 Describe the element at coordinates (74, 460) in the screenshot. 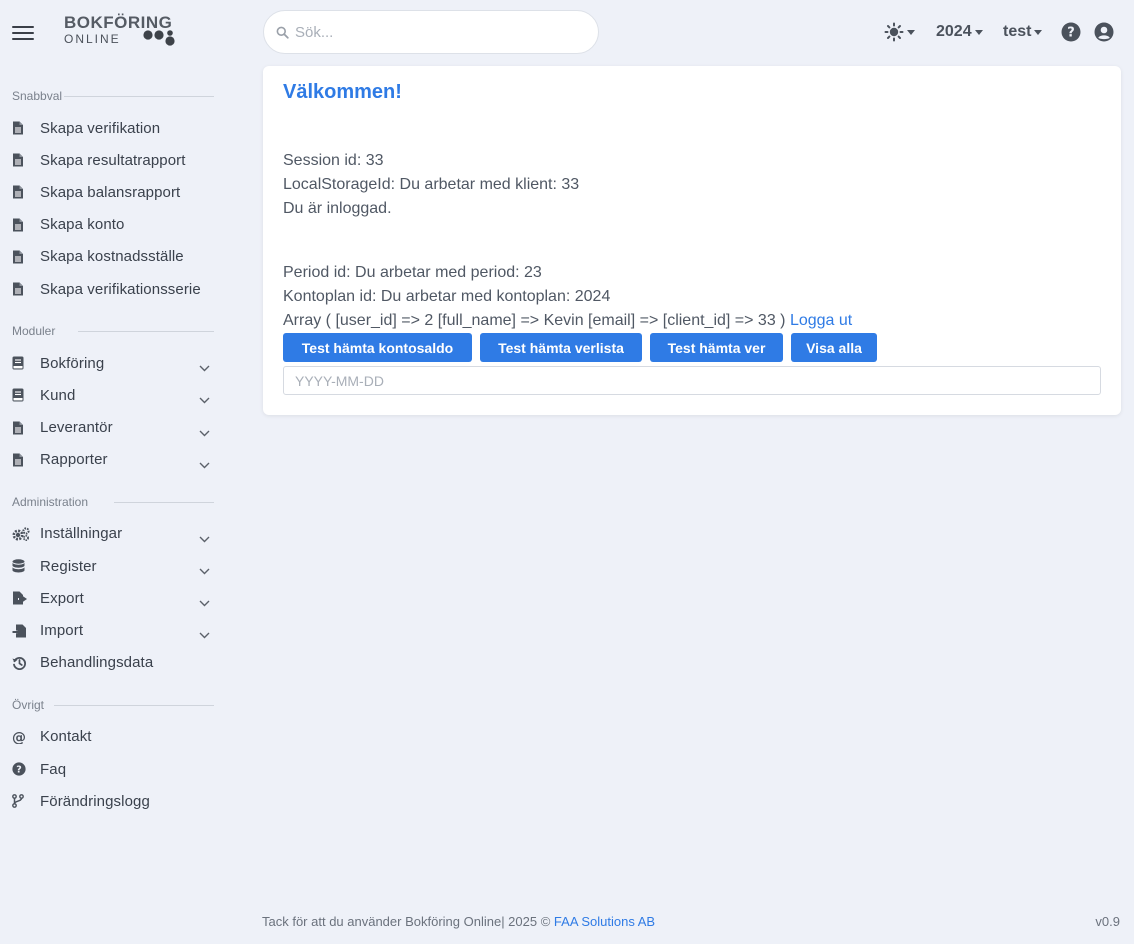

I see `sidebar-item-label: Rapporter` at that location.